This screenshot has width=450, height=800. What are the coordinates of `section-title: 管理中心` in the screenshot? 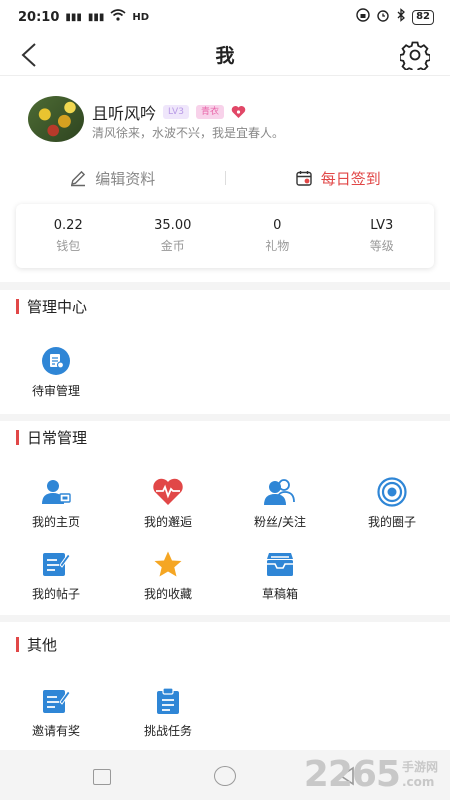 It's located at (51, 306).